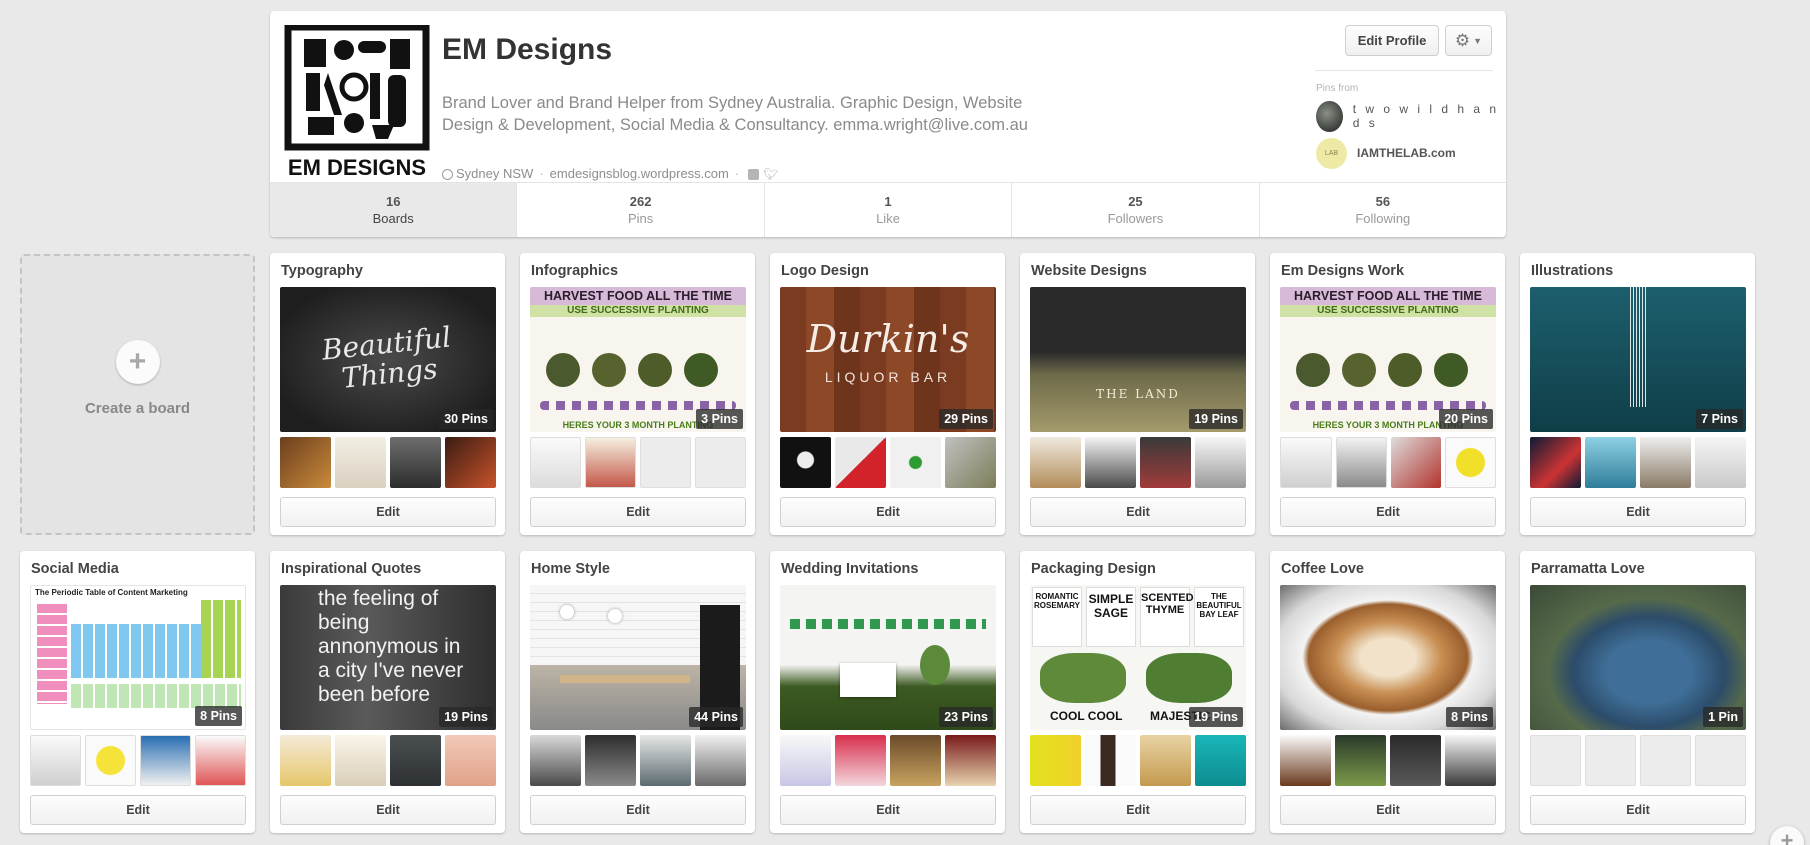 The height and width of the screenshot is (845, 1810). Describe the element at coordinates (1138, 359) in the screenshot. I see `board-cover: THE LAND 19 Pins` at that location.